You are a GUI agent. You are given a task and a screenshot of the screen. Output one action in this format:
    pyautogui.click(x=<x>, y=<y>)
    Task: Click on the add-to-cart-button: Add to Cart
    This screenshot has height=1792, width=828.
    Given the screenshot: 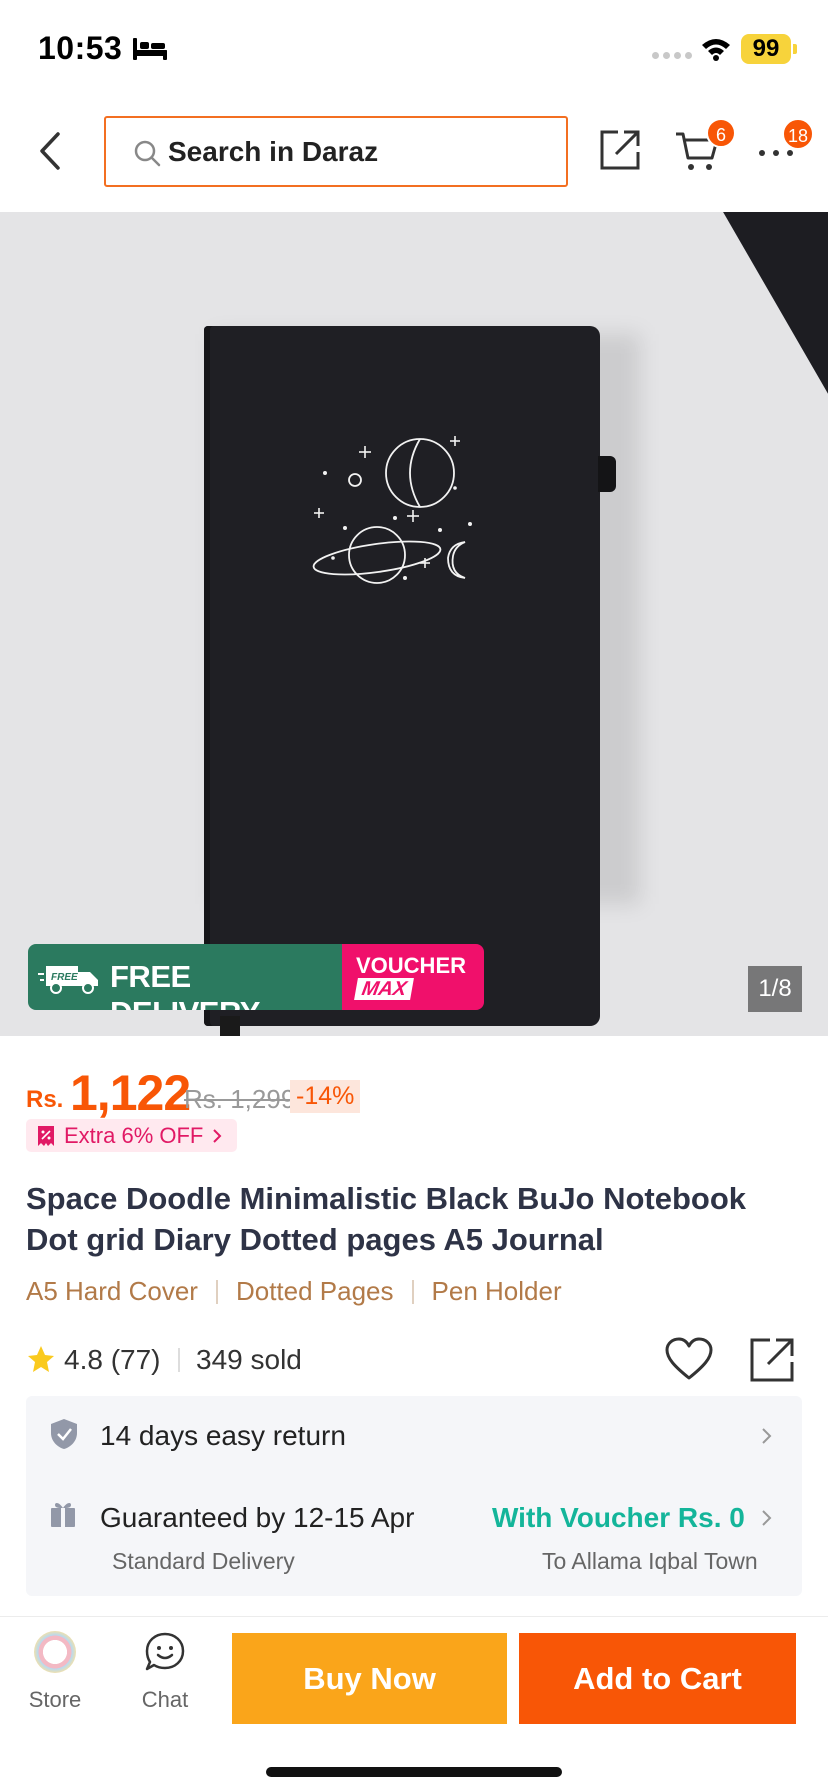 What is the action you would take?
    pyautogui.click(x=657, y=1678)
    